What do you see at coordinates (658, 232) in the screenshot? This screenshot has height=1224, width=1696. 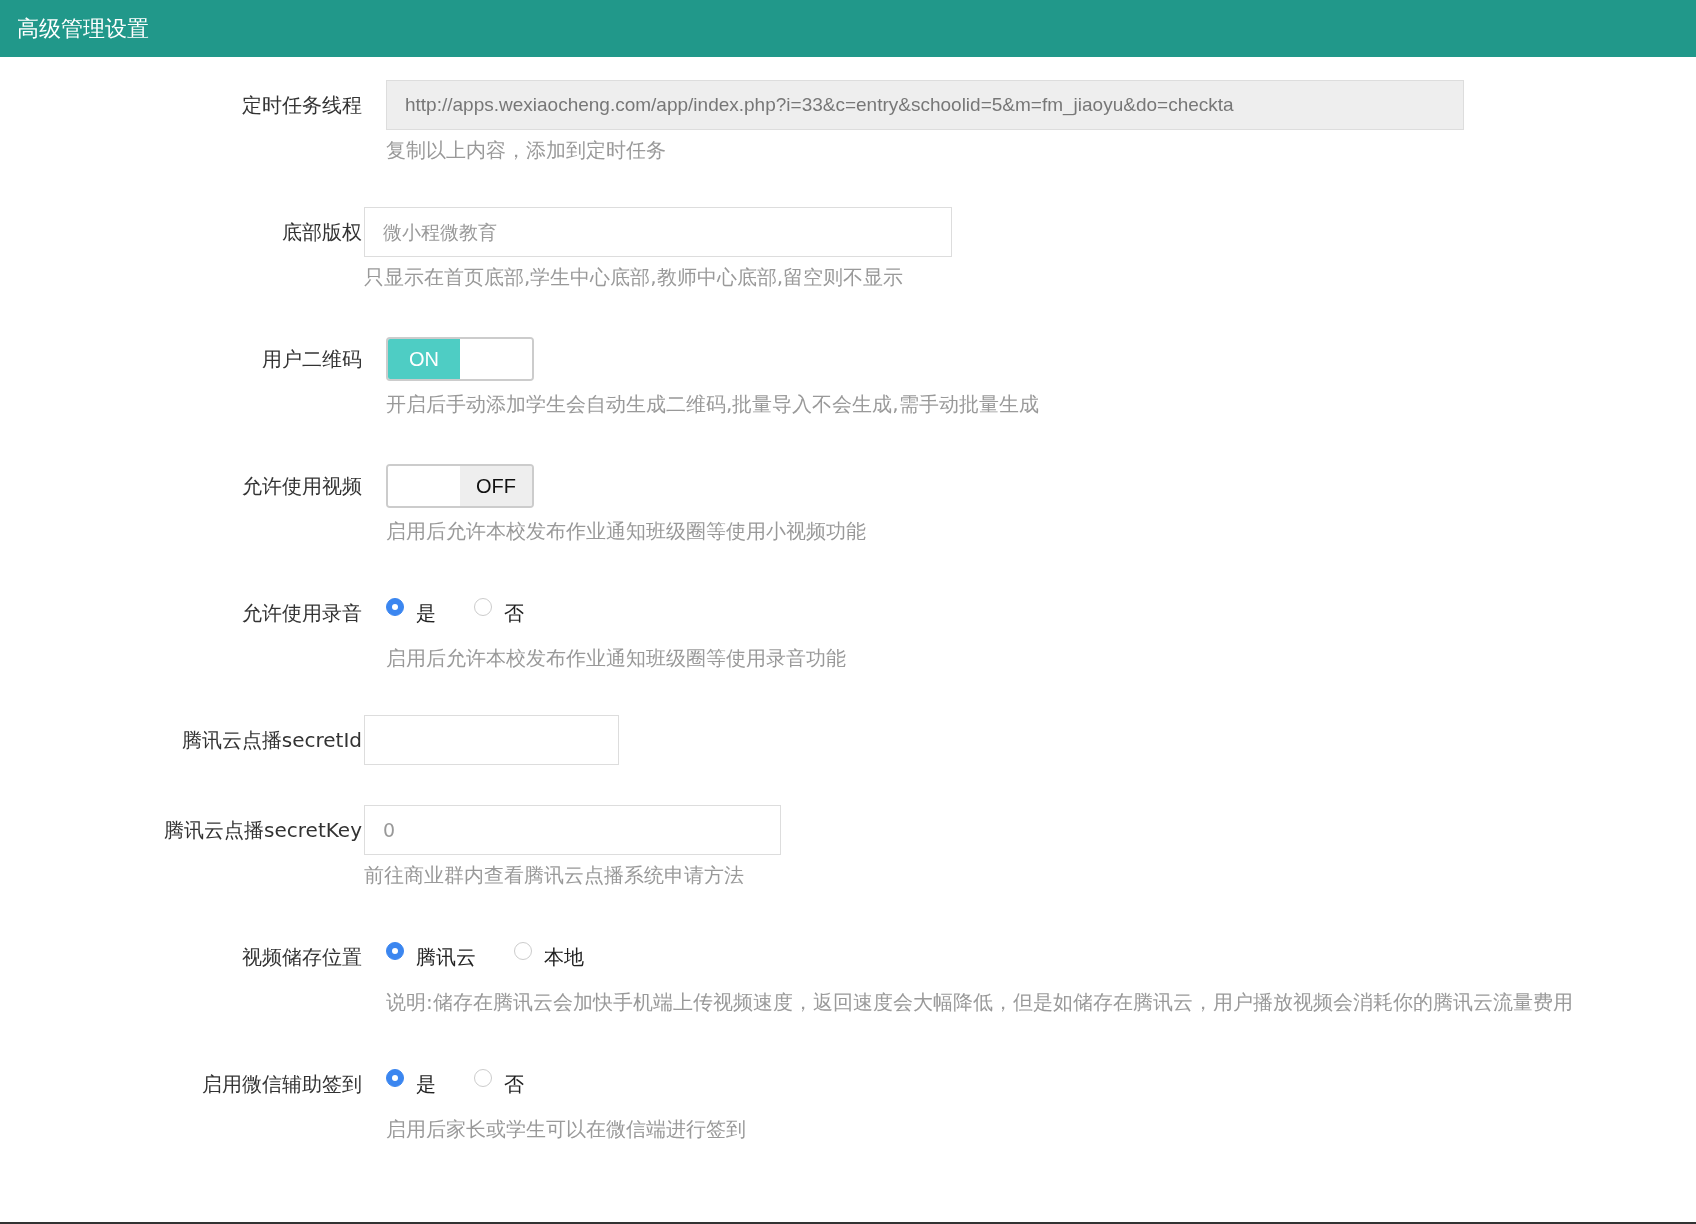 I see `text-input-field: 微小程微教育` at bounding box center [658, 232].